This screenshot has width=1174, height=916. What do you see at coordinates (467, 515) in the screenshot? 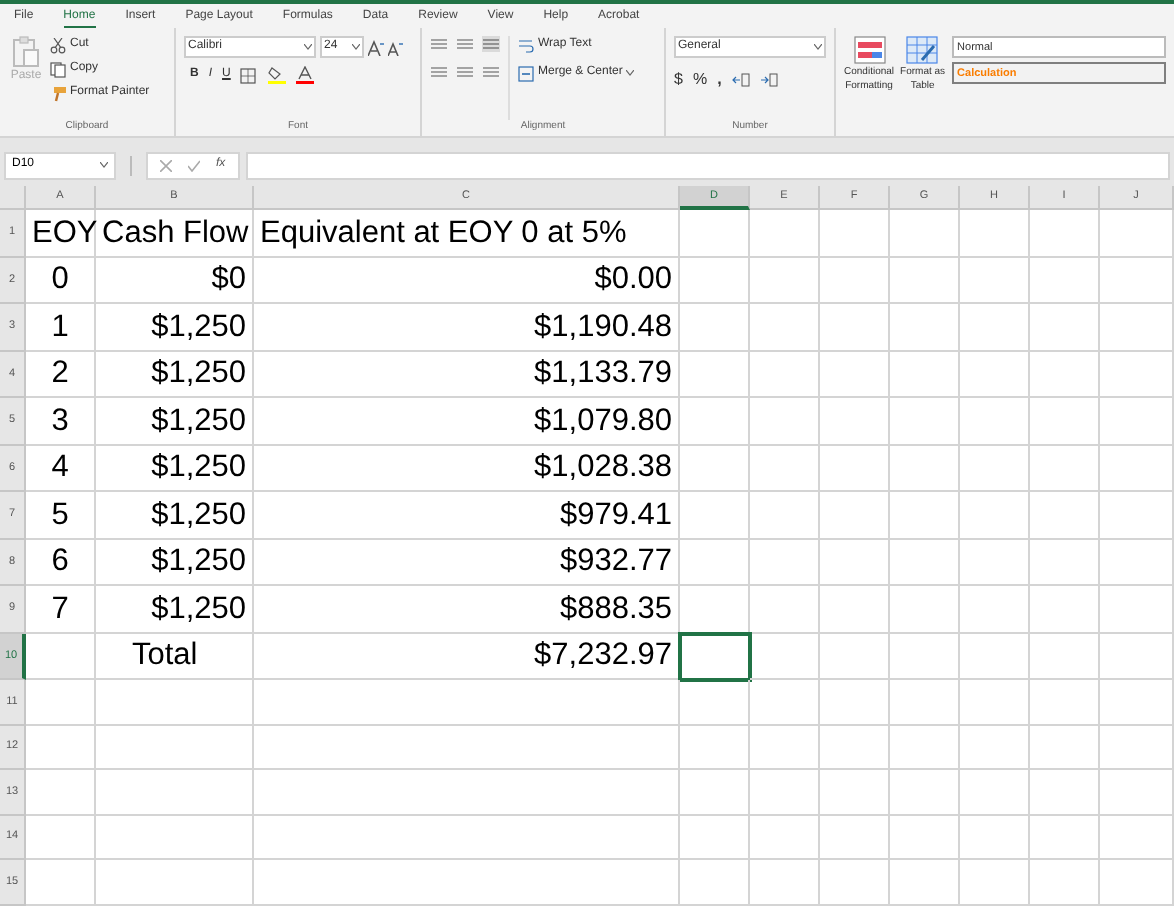
I see `table-cell: $979.41` at bounding box center [467, 515].